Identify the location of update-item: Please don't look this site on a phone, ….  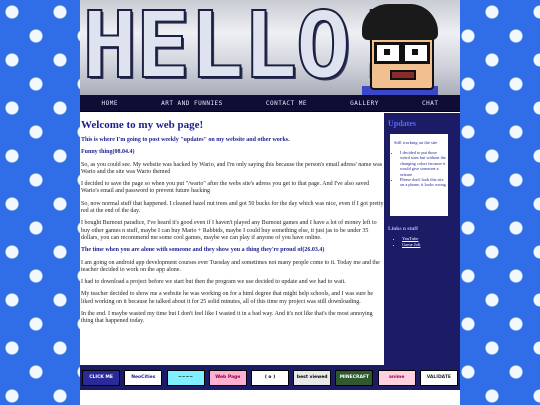
(423, 182).